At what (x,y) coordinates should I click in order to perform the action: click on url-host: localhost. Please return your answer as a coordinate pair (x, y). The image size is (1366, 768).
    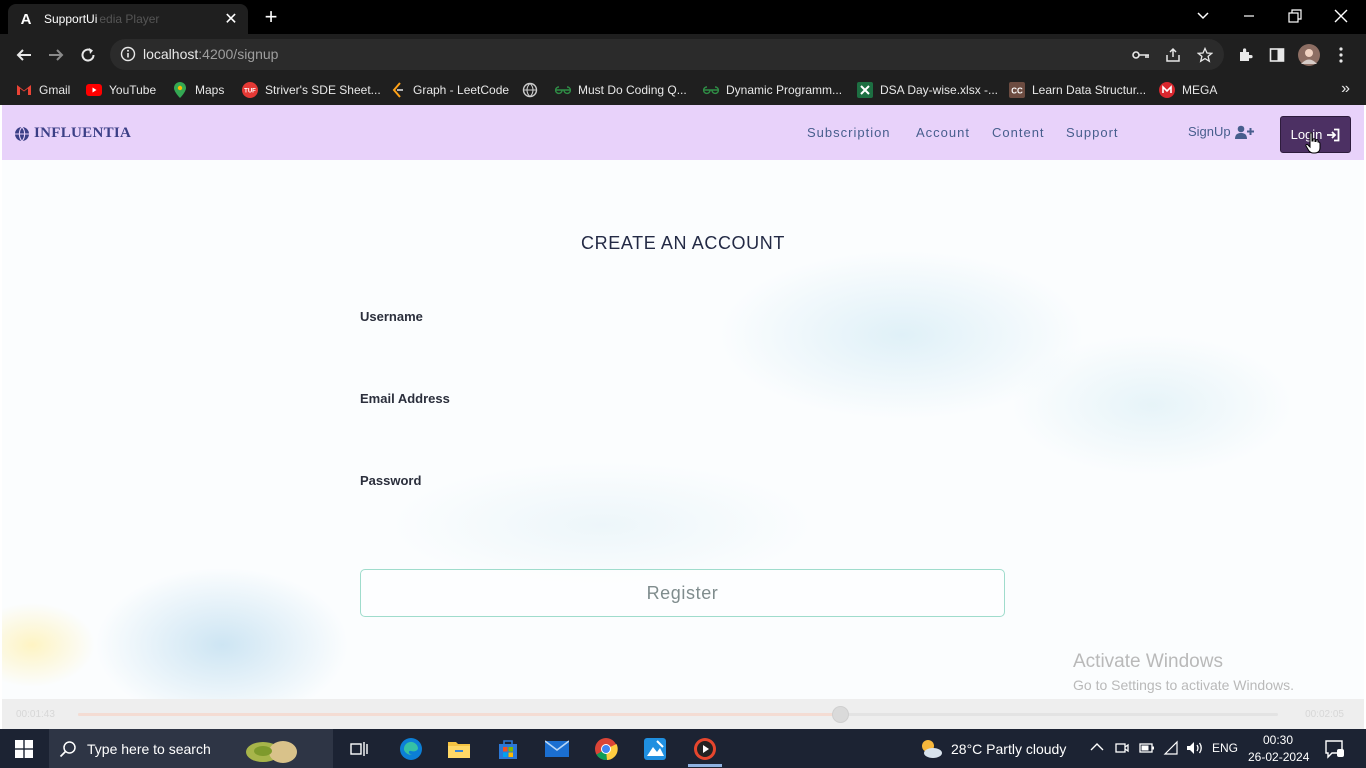
    Looking at the image, I should click on (171, 54).